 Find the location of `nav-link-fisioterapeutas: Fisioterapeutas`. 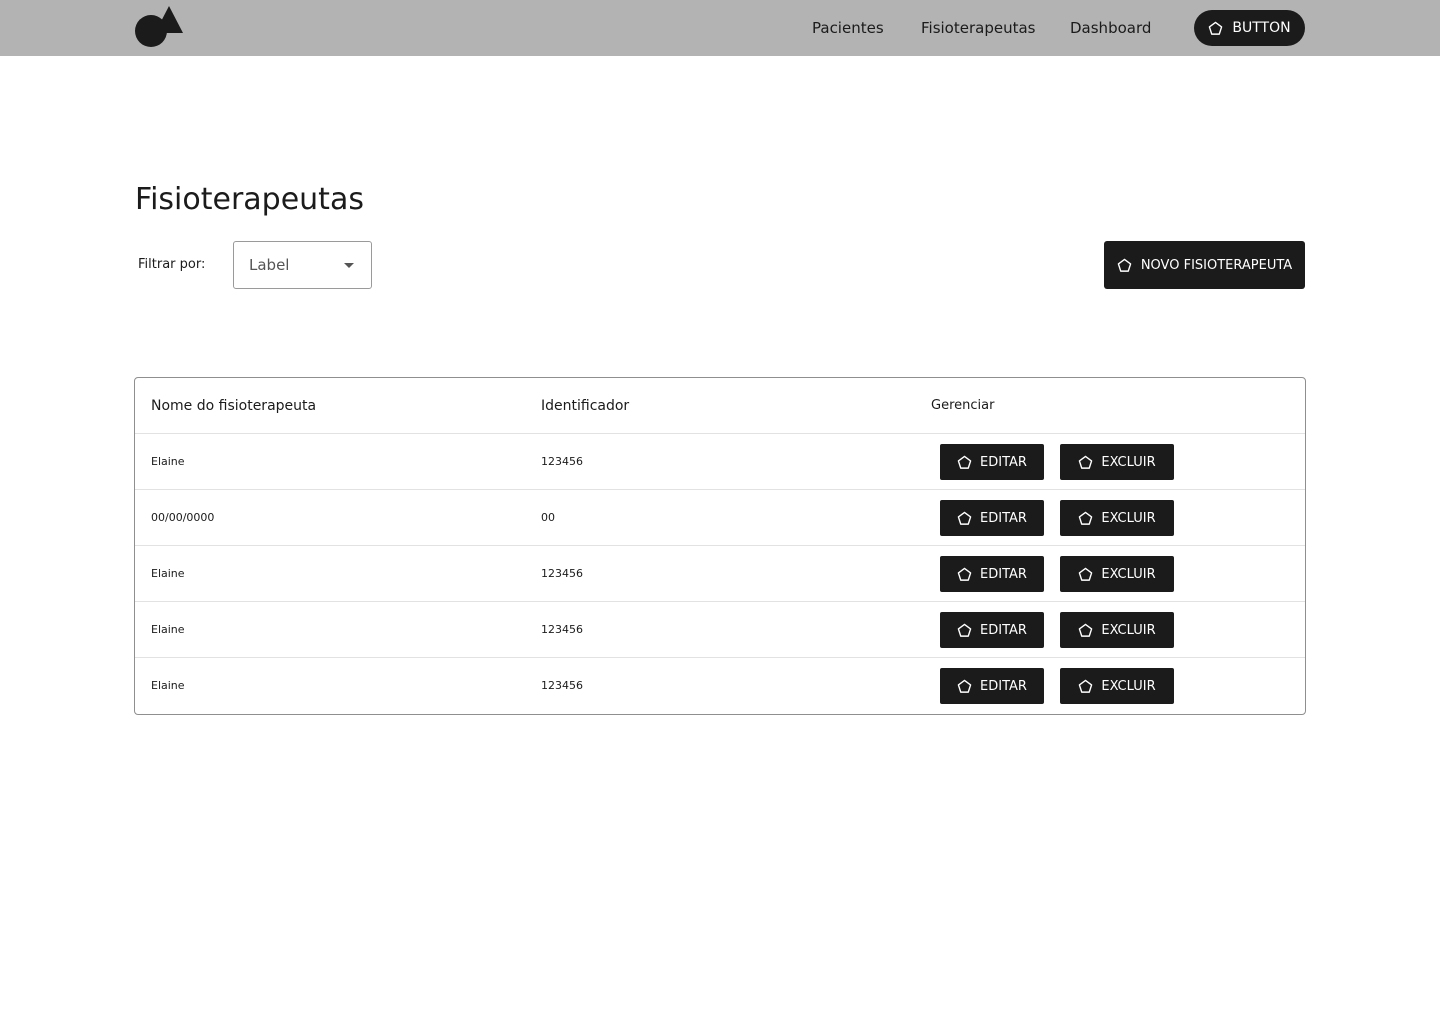

nav-link-fisioterapeutas: Fisioterapeutas is located at coordinates (978, 28).